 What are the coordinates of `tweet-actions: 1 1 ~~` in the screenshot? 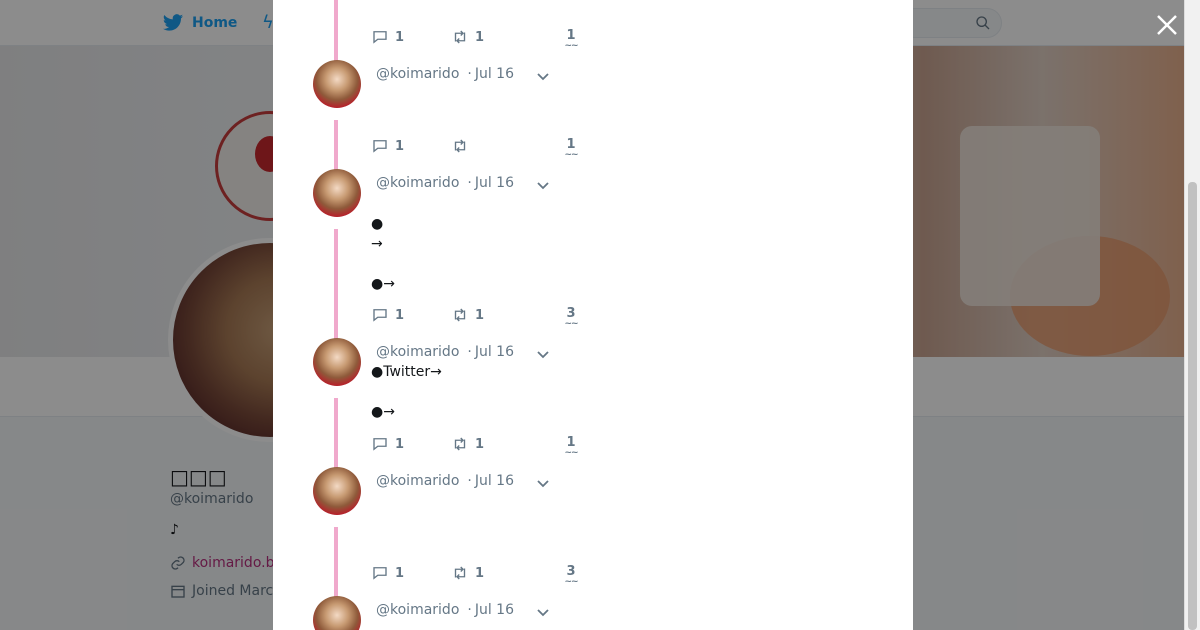 It's located at (475, 148).